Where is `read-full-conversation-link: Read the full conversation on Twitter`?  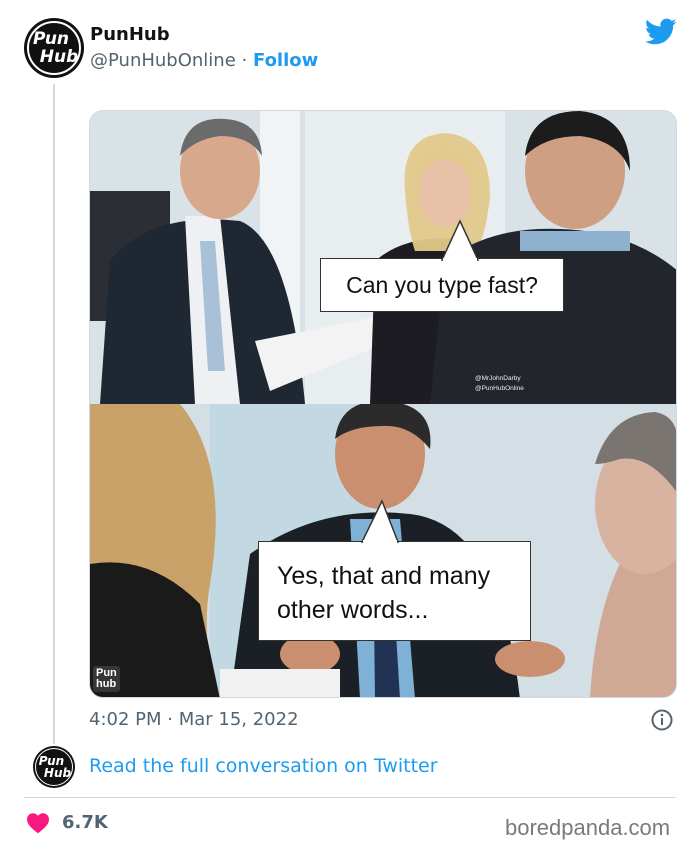
read-full-conversation-link: Read the full conversation on Twitter is located at coordinates (263, 766).